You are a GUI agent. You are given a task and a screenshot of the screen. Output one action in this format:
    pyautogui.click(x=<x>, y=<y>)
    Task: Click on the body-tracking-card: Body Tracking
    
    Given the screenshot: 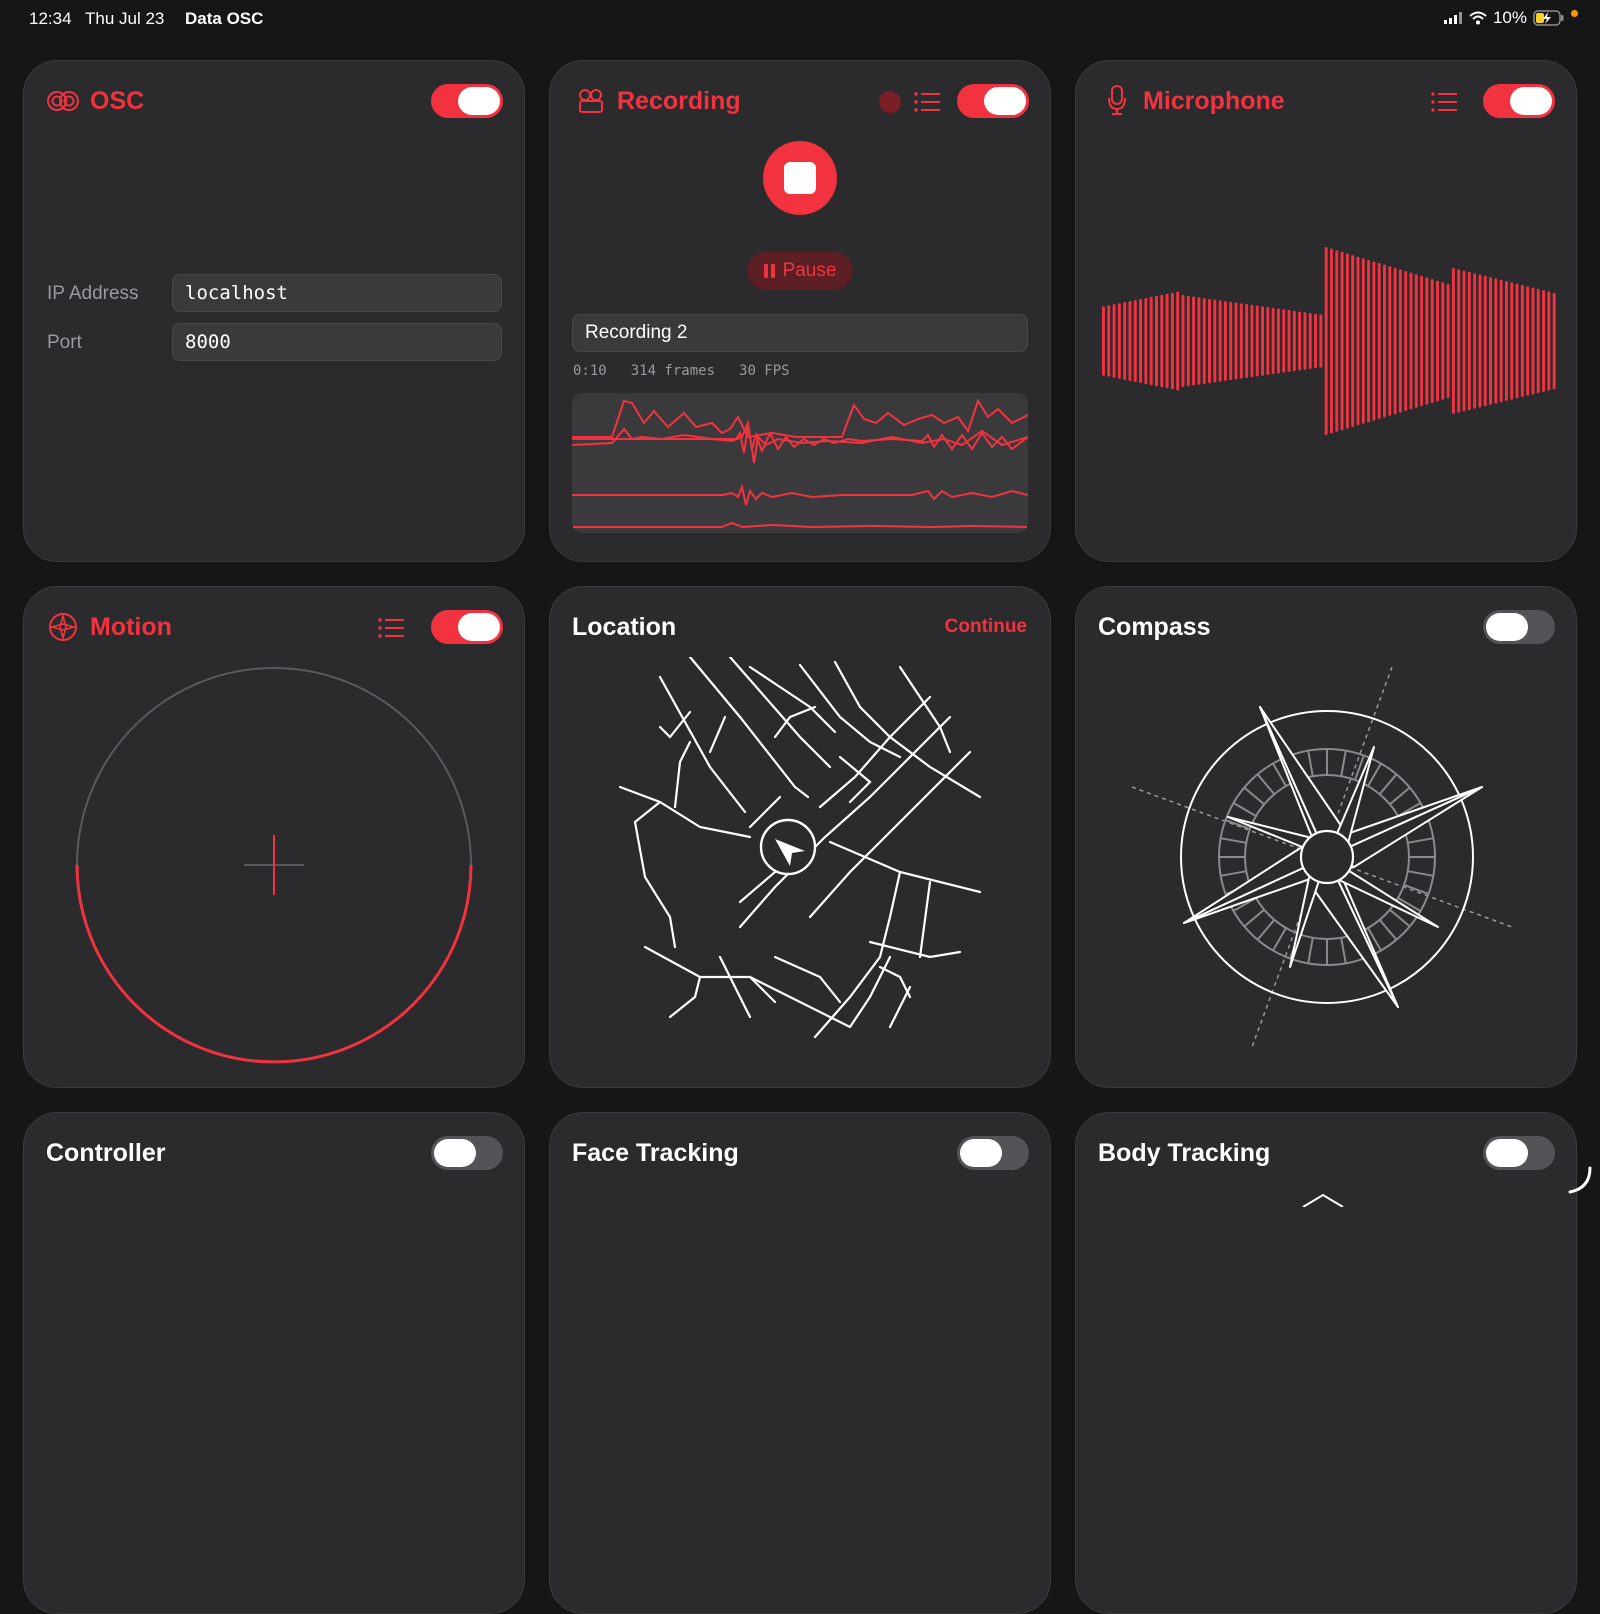 What is the action you would take?
    pyautogui.click(x=1326, y=1363)
    